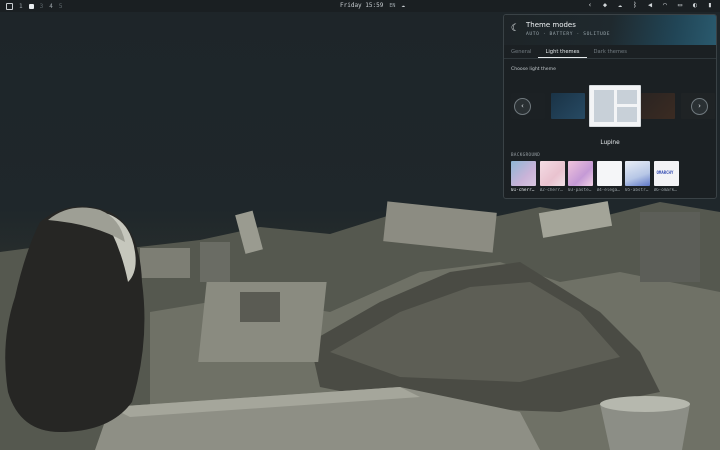 The image size is (720, 450). Describe the element at coordinates (42, 6) in the screenshot. I see `workspace-3: 3` at that location.